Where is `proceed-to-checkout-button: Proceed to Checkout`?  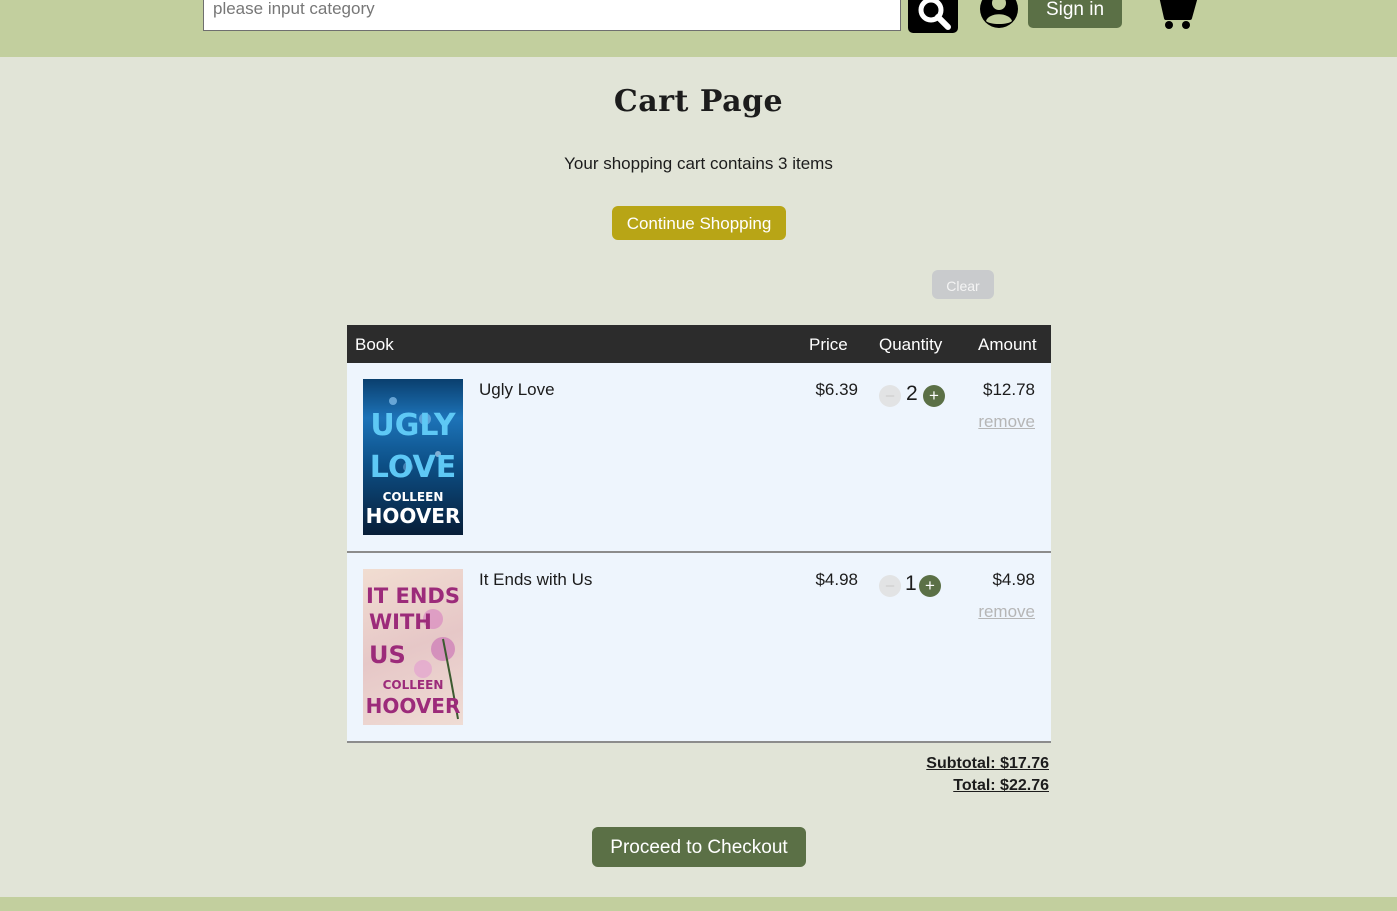 proceed-to-checkout-button: Proceed to Checkout is located at coordinates (699, 847).